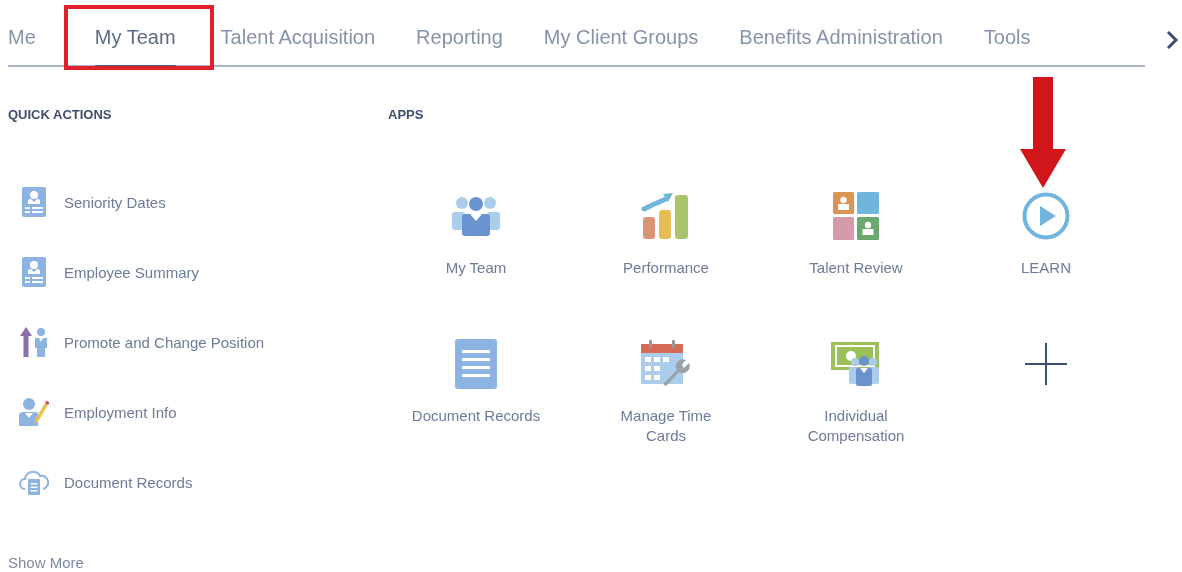 This screenshot has height=572, width=1182. What do you see at coordinates (34, 342) in the screenshot?
I see `promote-person-icon` at bounding box center [34, 342].